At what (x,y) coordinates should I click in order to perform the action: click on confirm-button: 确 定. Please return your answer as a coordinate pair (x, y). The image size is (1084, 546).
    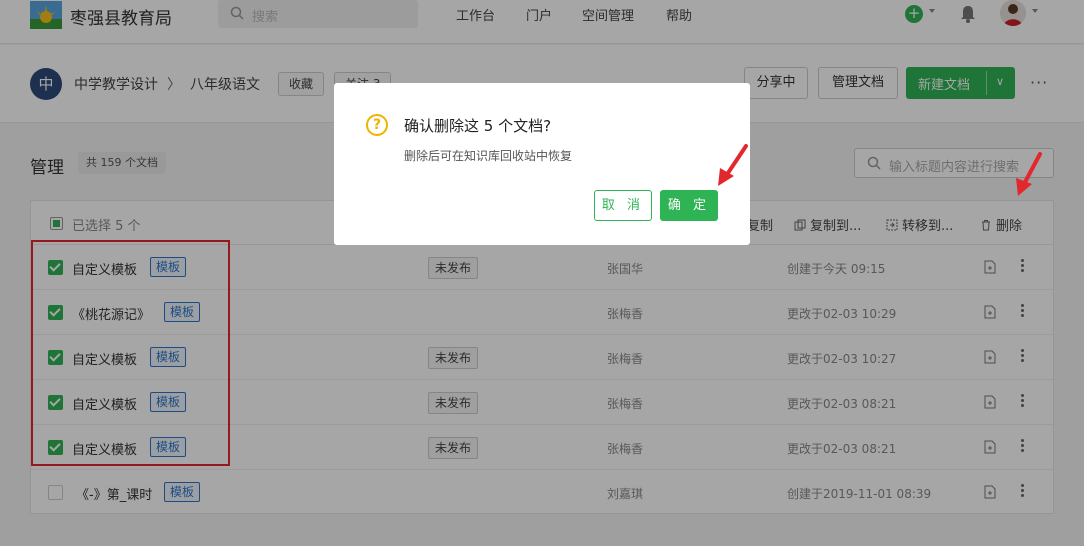
    Looking at the image, I should click on (689, 205).